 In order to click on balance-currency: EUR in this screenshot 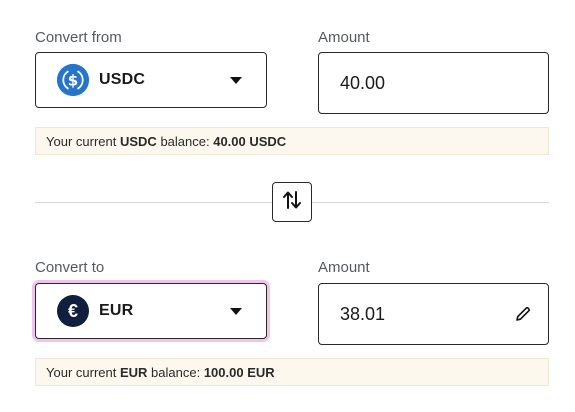, I will do `click(133, 372)`.